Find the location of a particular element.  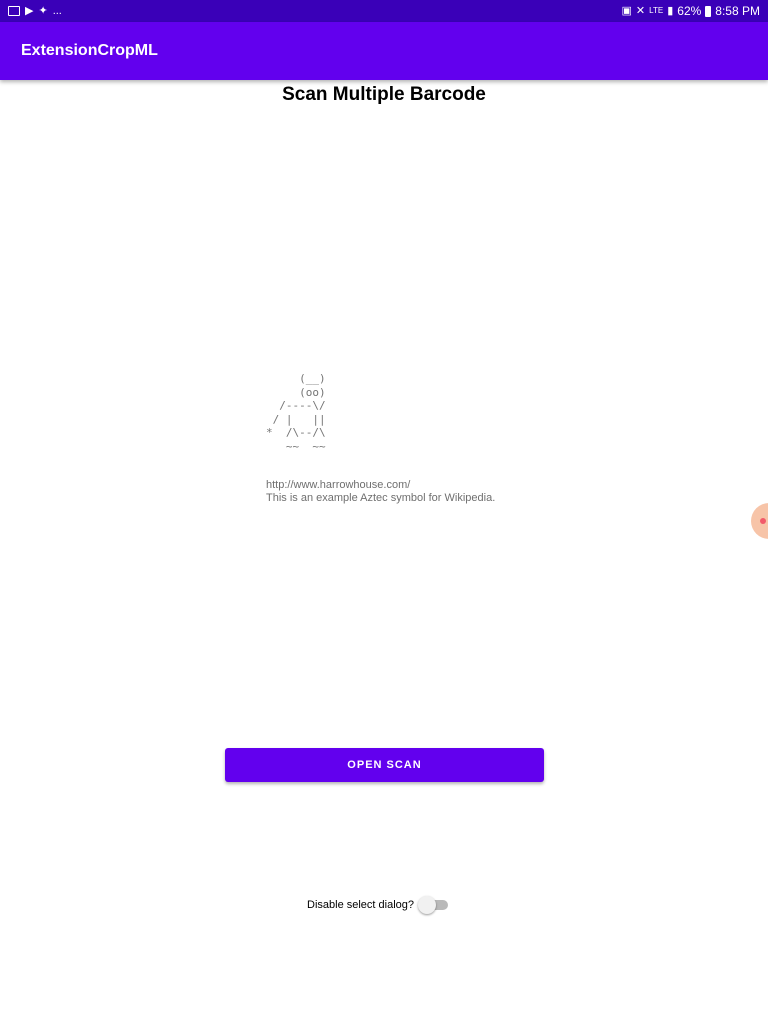

barcode-result-art: (__) (oo) /----\/ / | || * /\--/\ ~~ ~~ is located at coordinates (296, 412).